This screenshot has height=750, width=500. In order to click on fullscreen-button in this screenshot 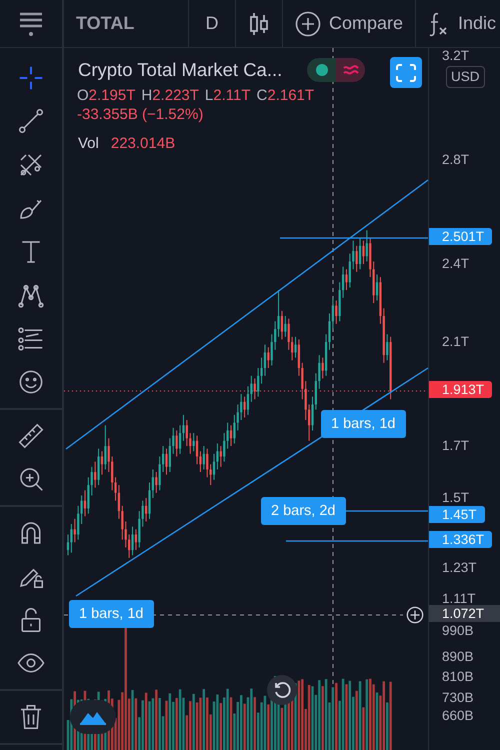, I will do `click(406, 72)`.